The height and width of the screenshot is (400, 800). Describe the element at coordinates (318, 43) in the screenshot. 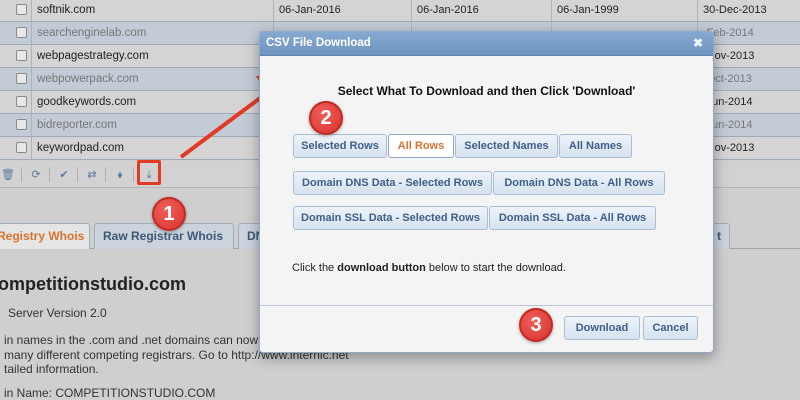

I see `dialog-title: CSV File Download` at that location.